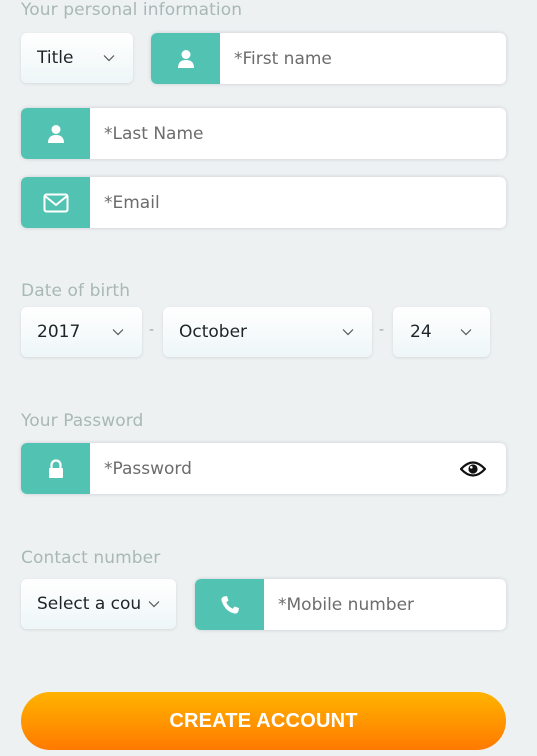 This screenshot has height=756, width=537. What do you see at coordinates (275, 468) in the screenshot?
I see `password-input` at bounding box center [275, 468].